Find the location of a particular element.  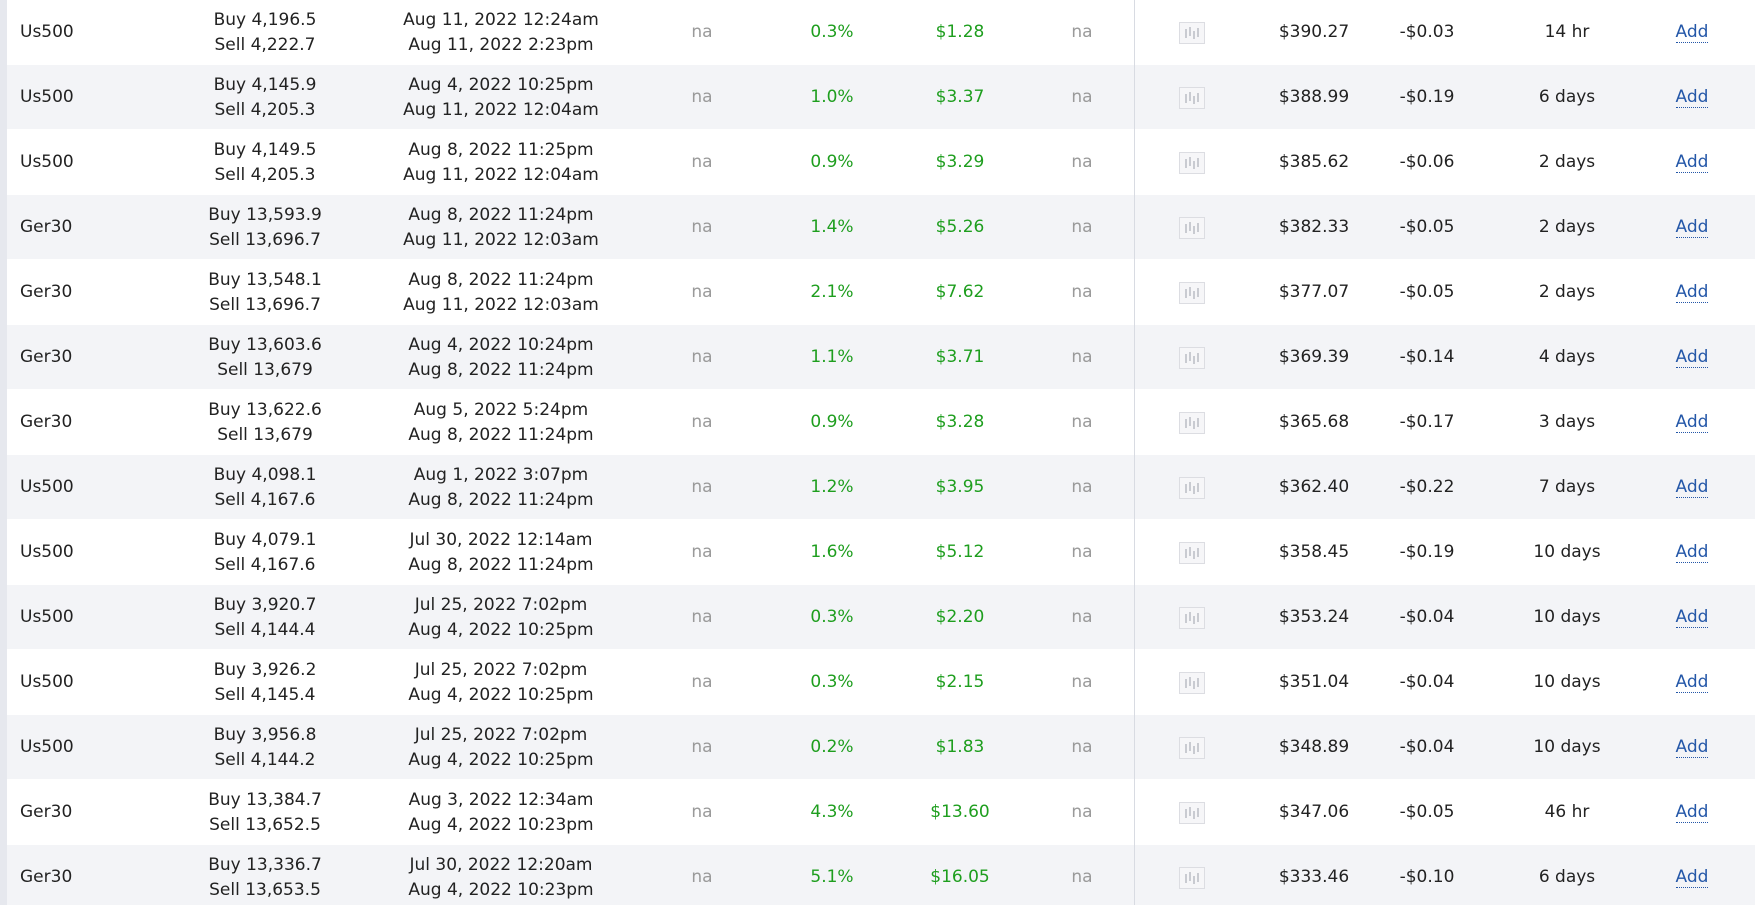

open-date: Aug 8, 2022 11:24pm is located at coordinates (501, 279).